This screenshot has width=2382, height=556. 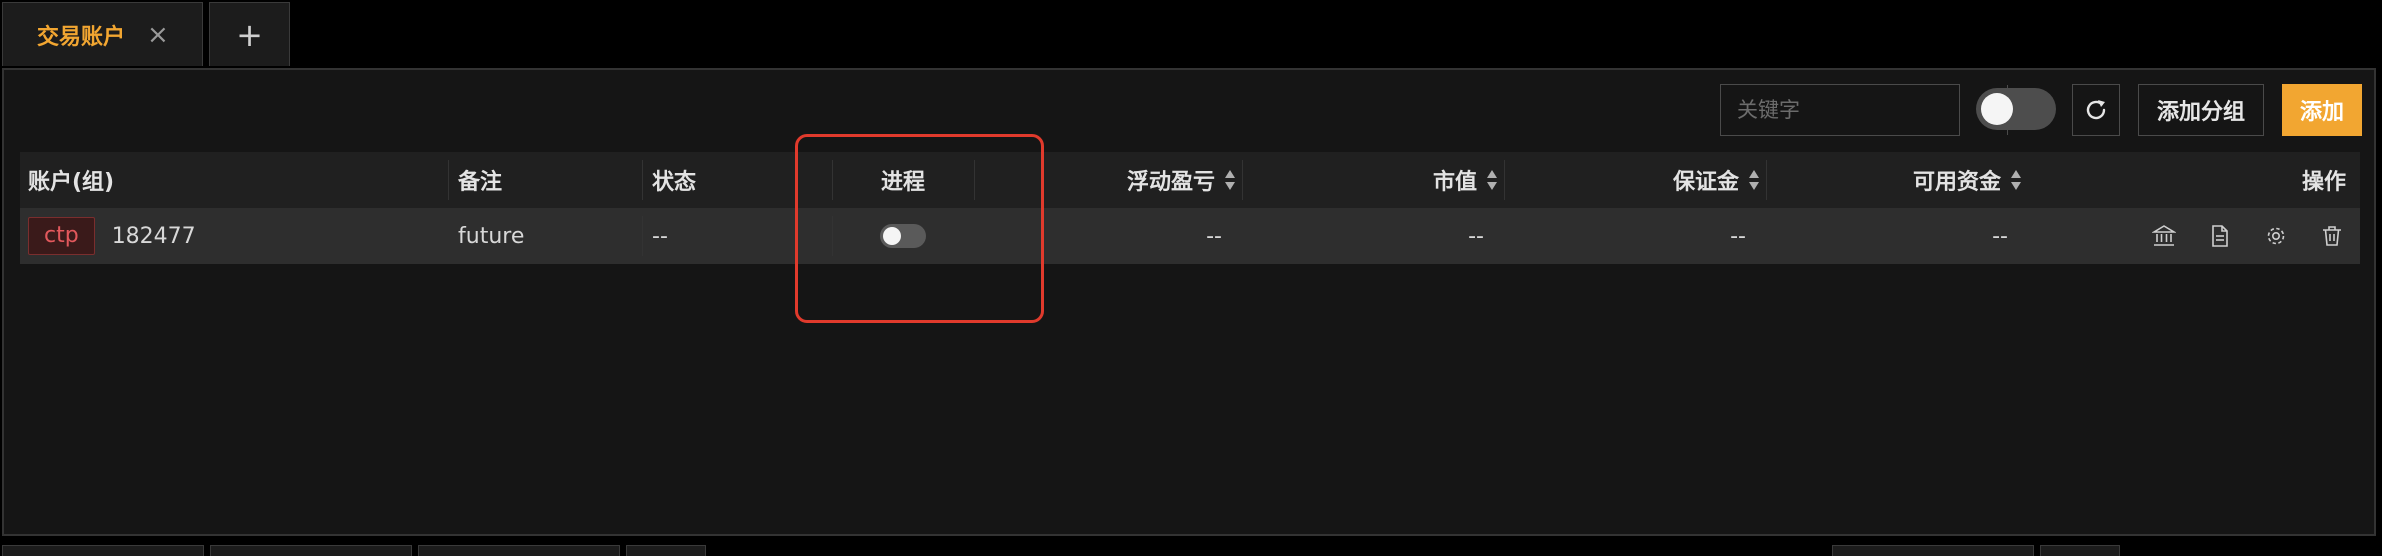 I want to click on header-available-label: 可用资金, so click(x=1956, y=182).